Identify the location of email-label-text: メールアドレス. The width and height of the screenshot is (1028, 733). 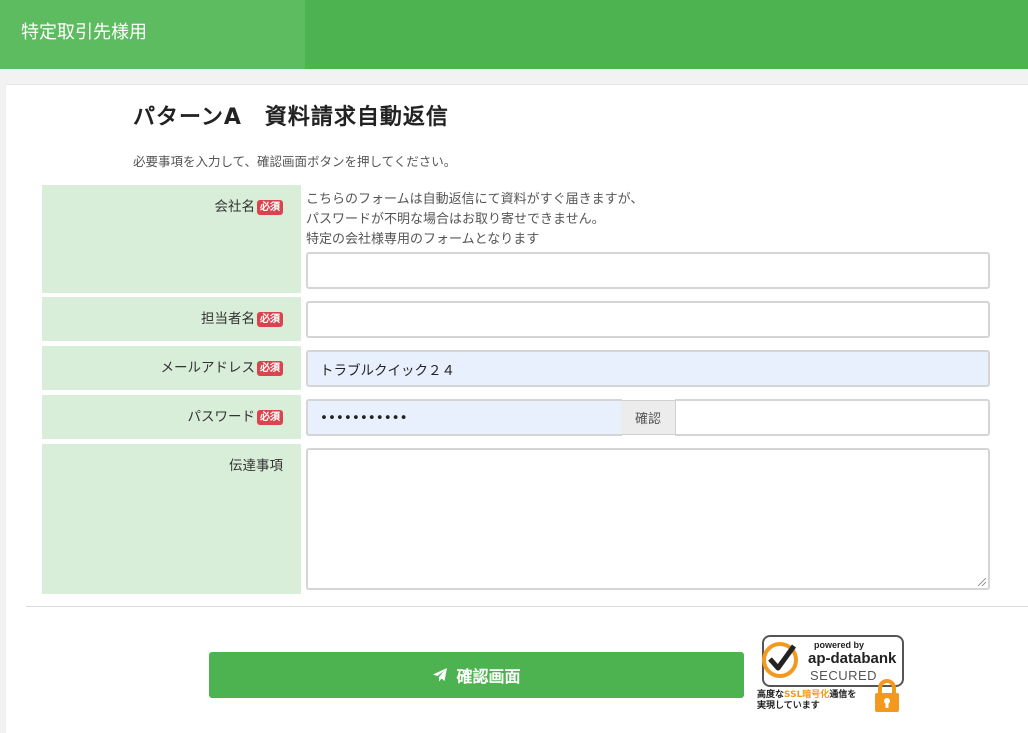
(208, 368).